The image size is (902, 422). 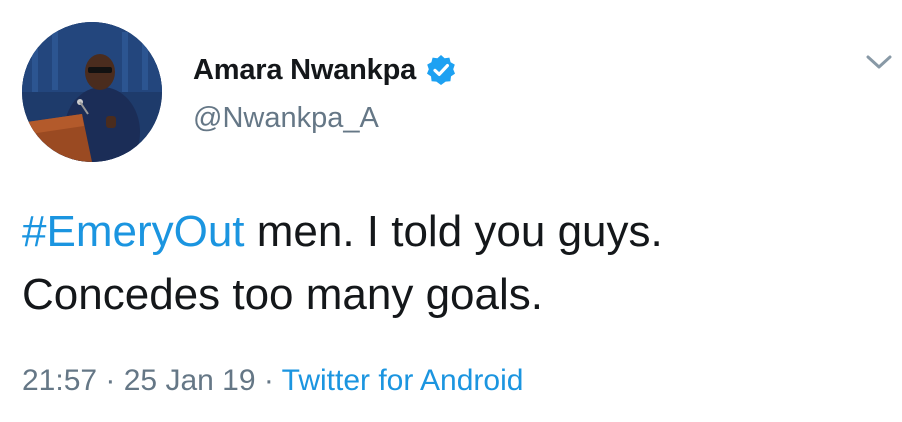 What do you see at coordinates (441, 70) in the screenshot?
I see `verified-badge-icon` at bounding box center [441, 70].